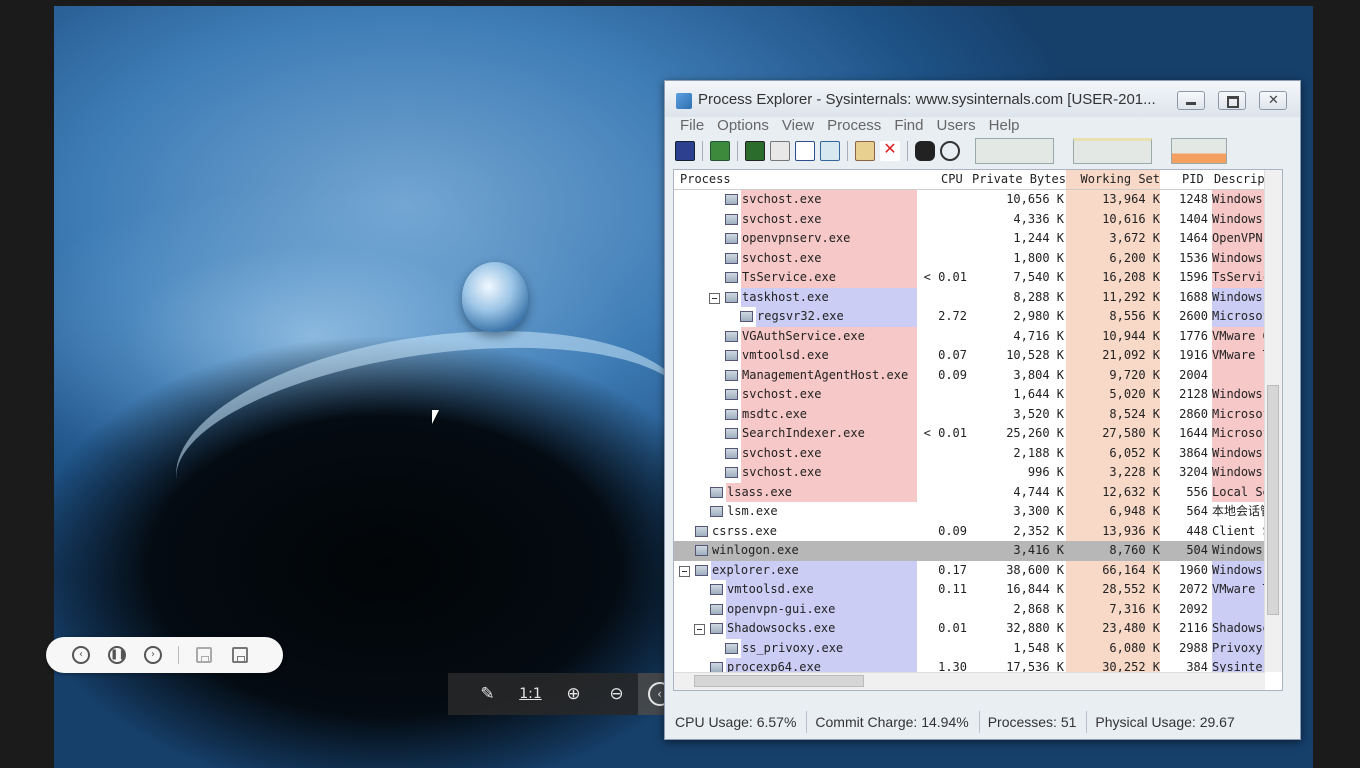 This screenshot has height=768, width=1360. Describe the element at coordinates (865, 151) in the screenshot. I see `process-properties-icon` at that location.